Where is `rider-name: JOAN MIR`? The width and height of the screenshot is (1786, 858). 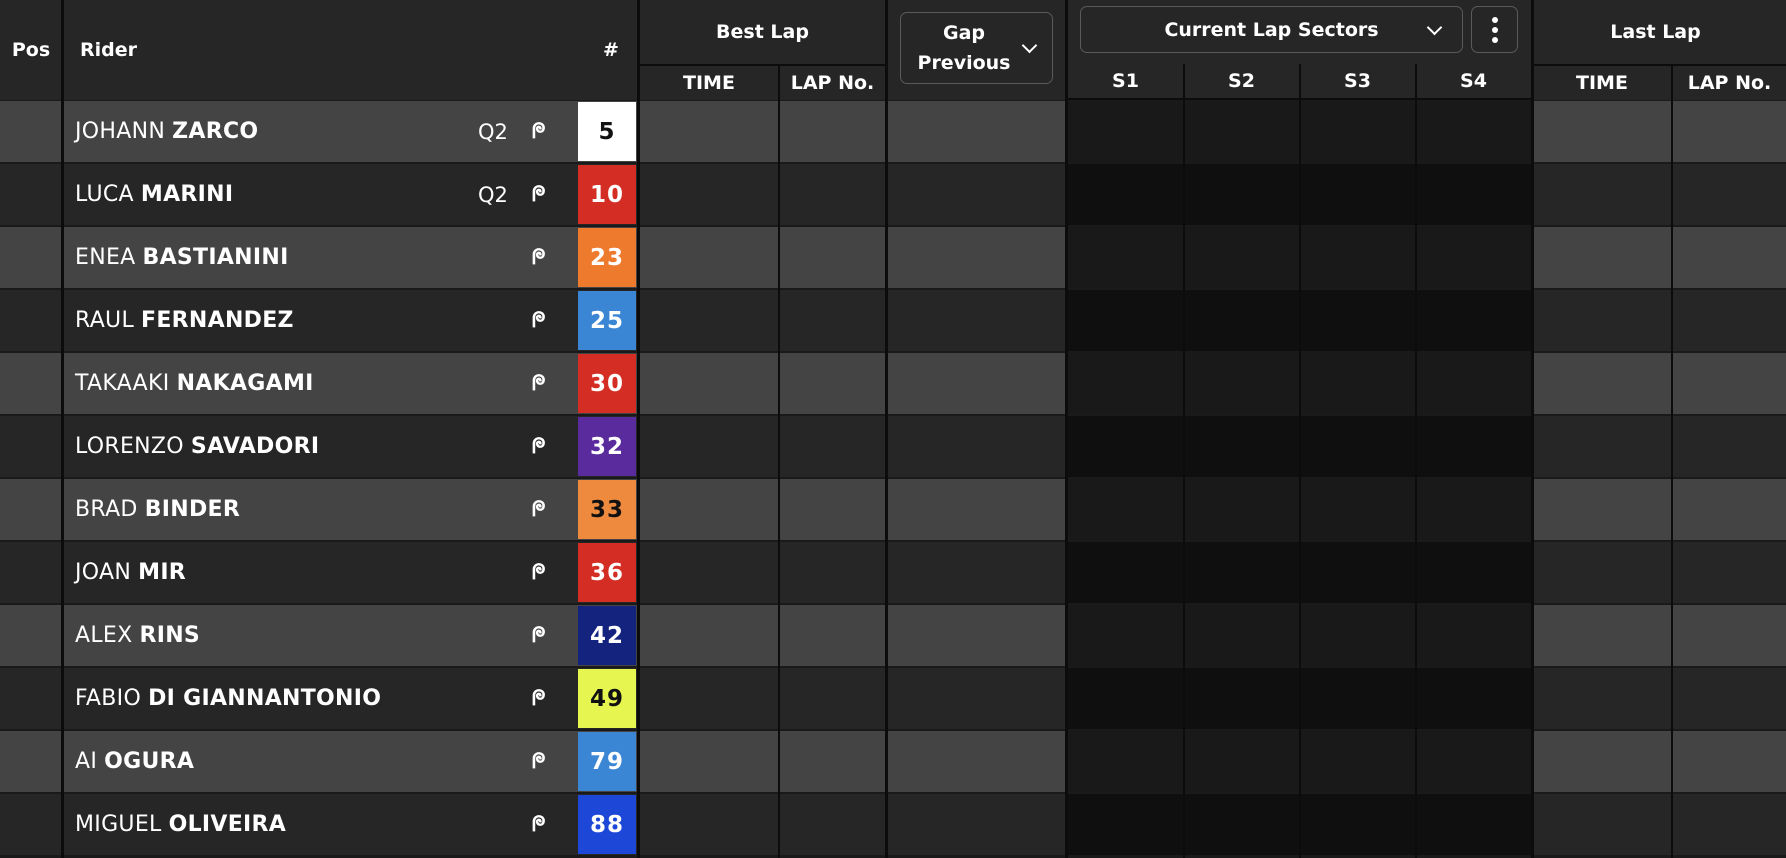 rider-name: JOAN MIR is located at coordinates (130, 572).